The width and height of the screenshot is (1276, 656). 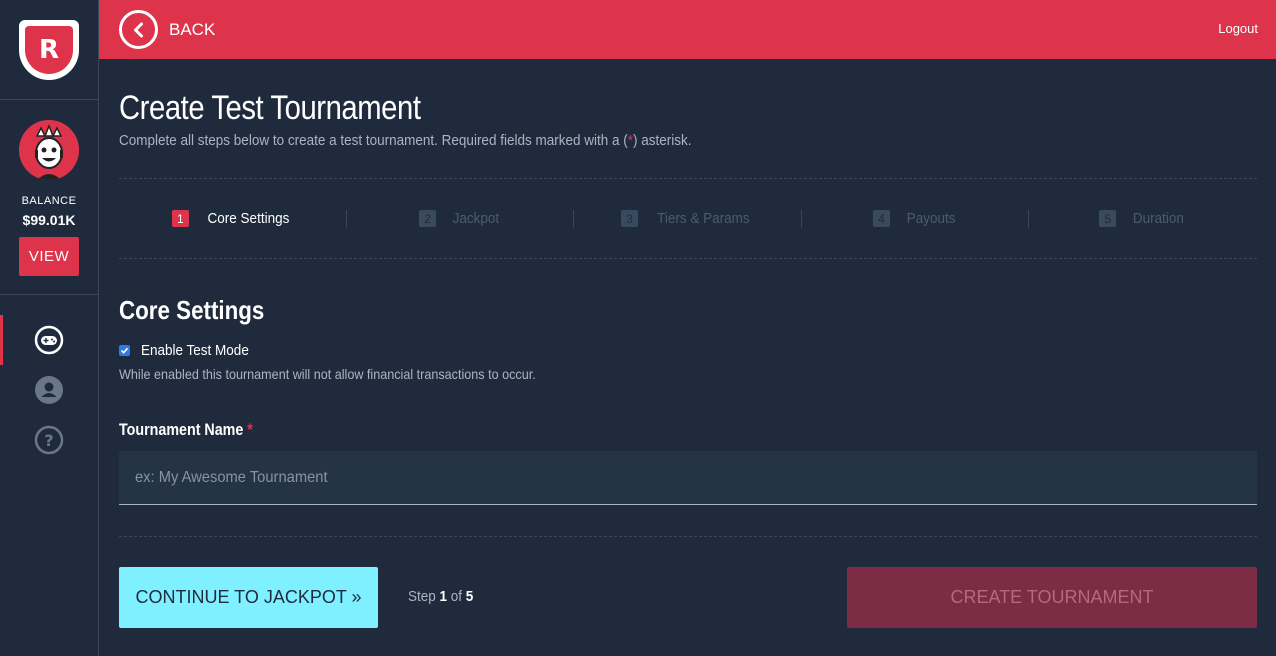 What do you see at coordinates (881, 218) in the screenshot?
I see `step-number: 4` at bounding box center [881, 218].